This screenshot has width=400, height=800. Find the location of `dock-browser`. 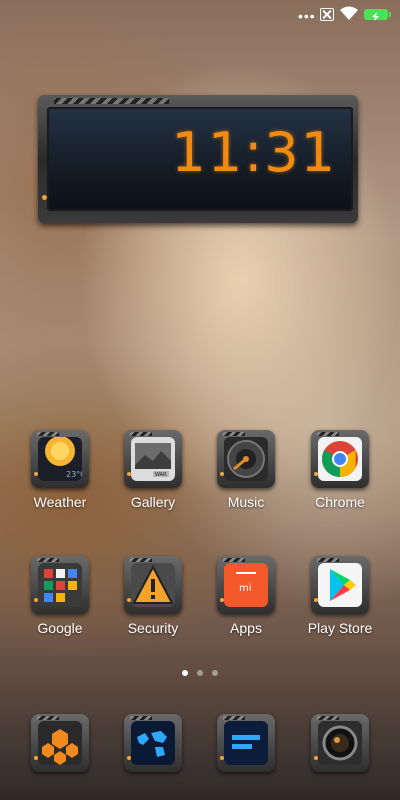

dock-browser is located at coordinates (153, 743).